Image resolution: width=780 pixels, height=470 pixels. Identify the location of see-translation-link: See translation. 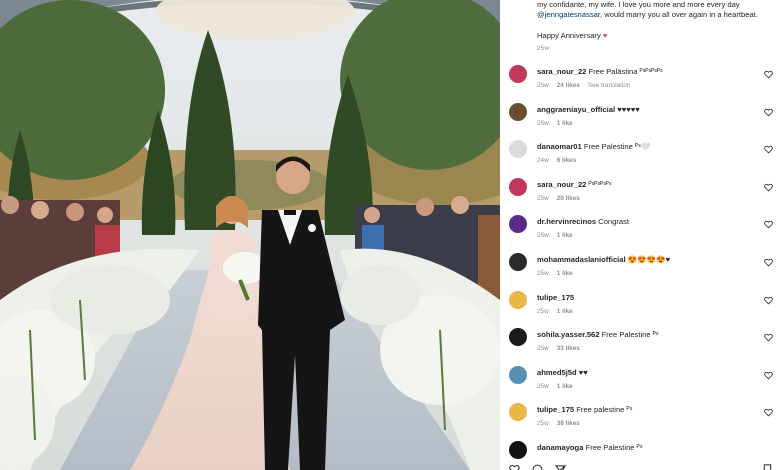
(609, 85).